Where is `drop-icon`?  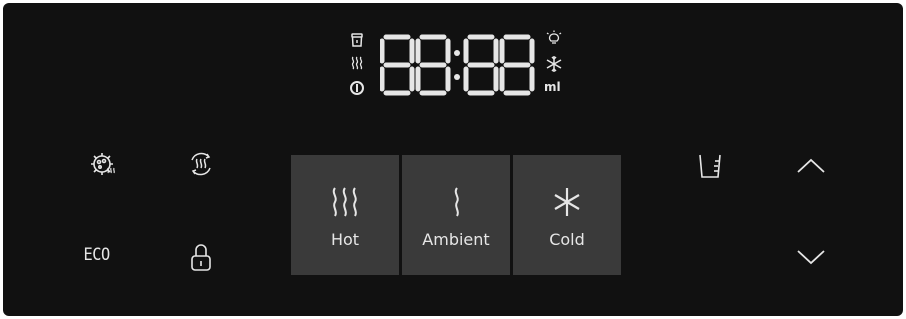
drop-icon is located at coordinates (357, 87).